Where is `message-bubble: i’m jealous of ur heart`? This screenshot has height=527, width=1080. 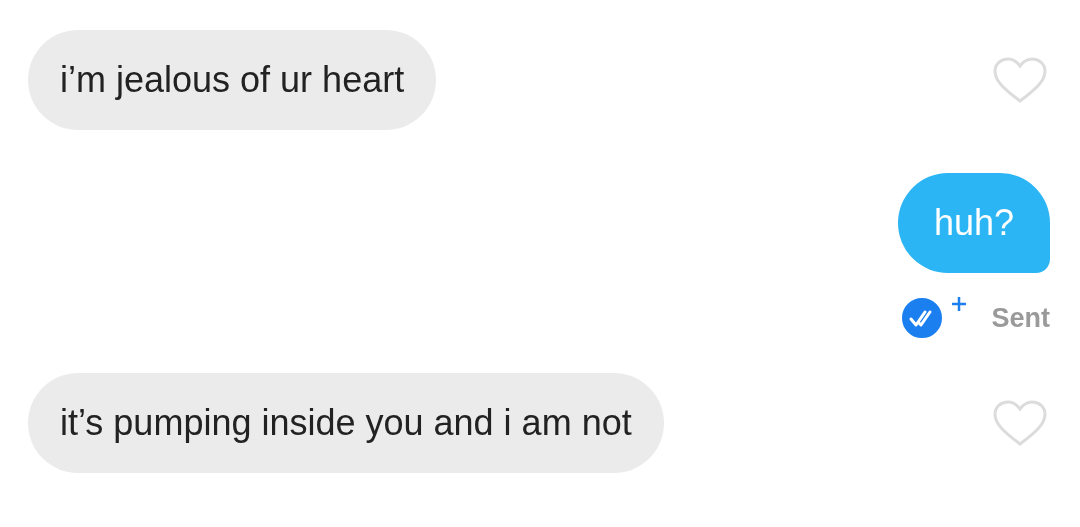 message-bubble: i’m jealous of ur heart is located at coordinates (232, 80).